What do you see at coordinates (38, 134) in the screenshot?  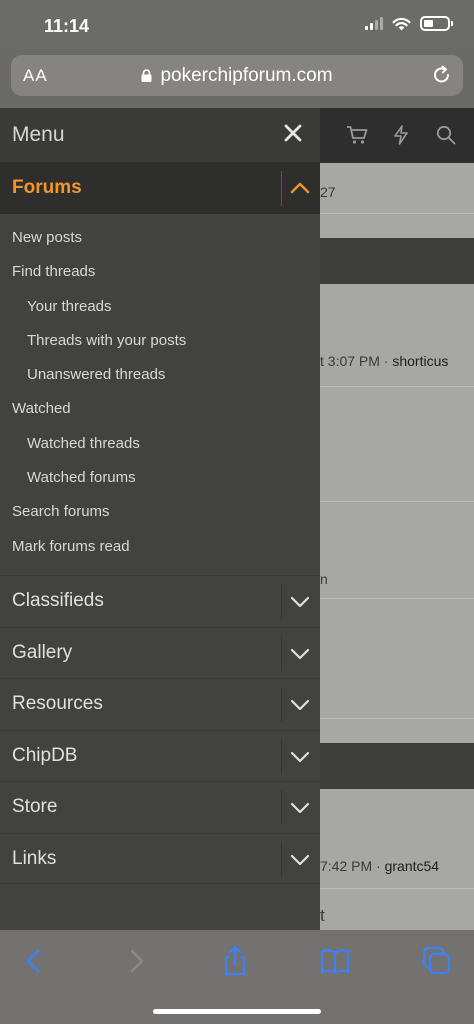 I see `menu-title: Menu` at bounding box center [38, 134].